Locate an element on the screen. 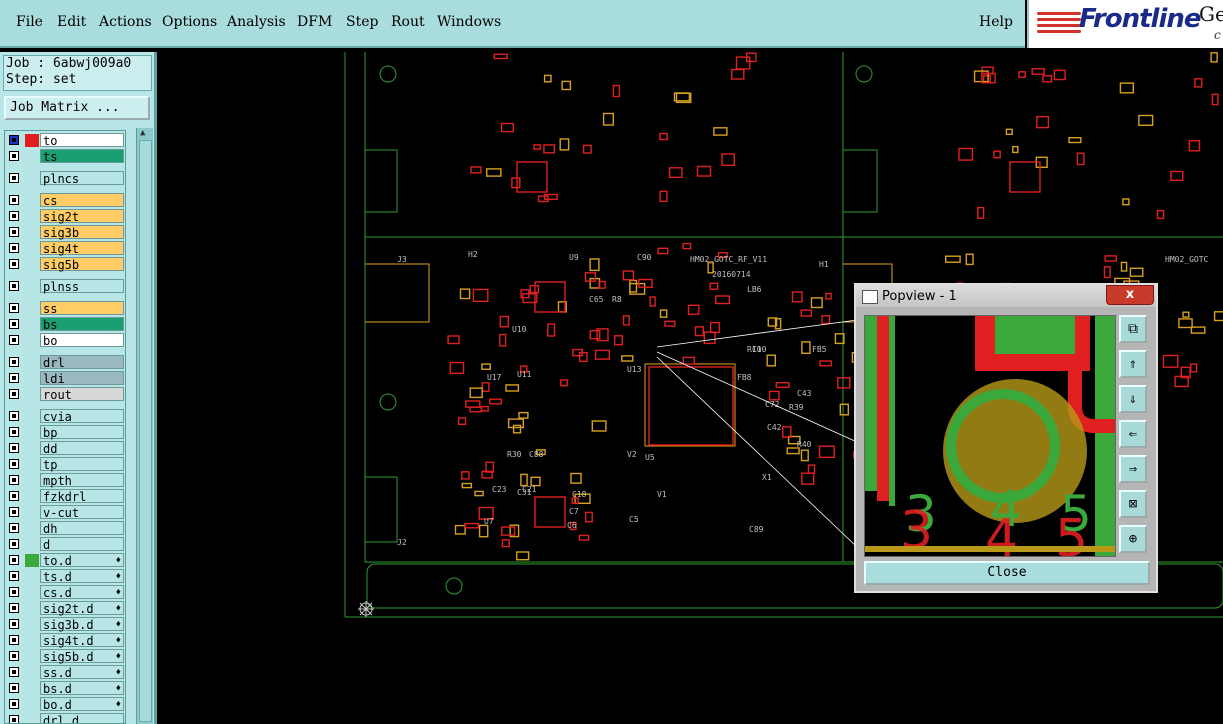  layer-row-dh: dh is located at coordinates (65, 528).